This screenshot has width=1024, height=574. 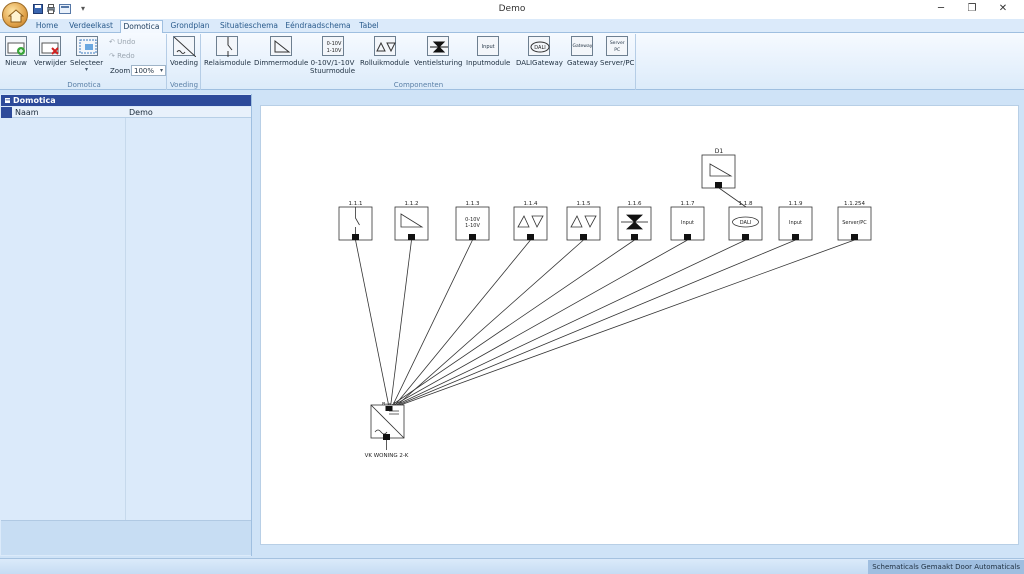 I want to click on tab-eendraadschema: Eéndraadschema, so click(x=318, y=26).